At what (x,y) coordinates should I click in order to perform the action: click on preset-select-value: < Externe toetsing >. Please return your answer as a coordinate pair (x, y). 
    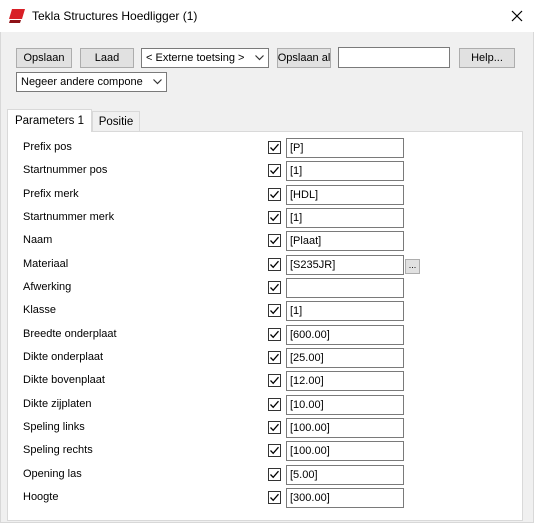
    Looking at the image, I should click on (195, 58).